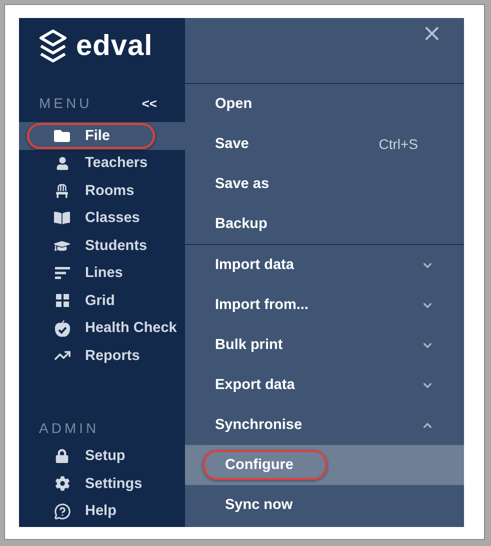 The width and height of the screenshot is (491, 546). I want to click on section-heading: ADMIN, so click(69, 428).